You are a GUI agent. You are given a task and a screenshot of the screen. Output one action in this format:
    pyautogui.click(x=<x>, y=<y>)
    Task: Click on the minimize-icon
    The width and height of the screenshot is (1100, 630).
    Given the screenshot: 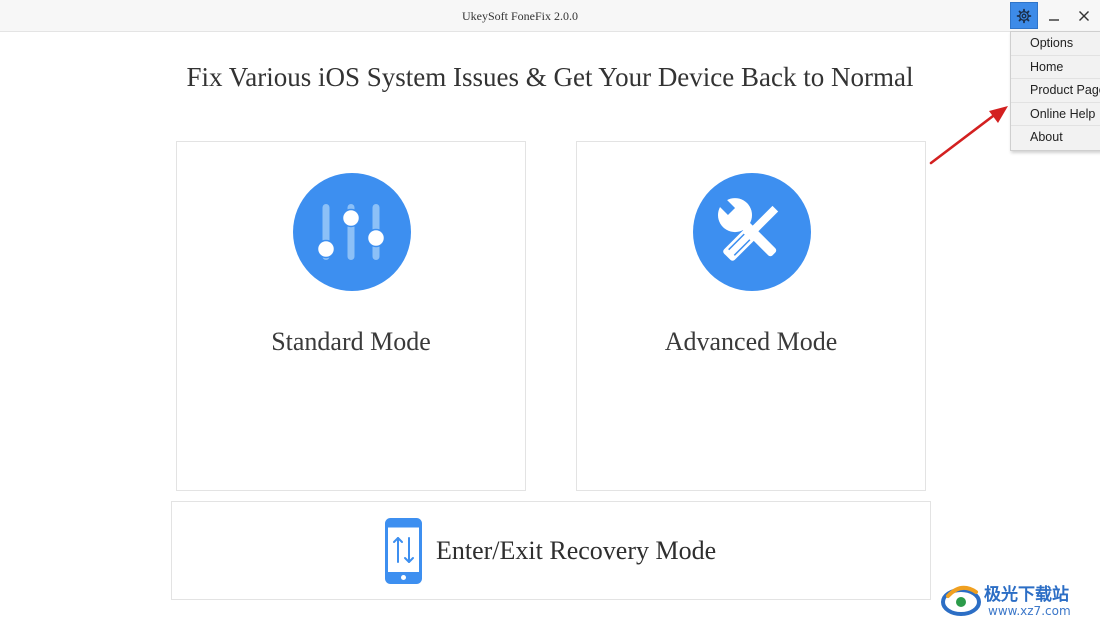 What is the action you would take?
    pyautogui.click(x=1054, y=19)
    